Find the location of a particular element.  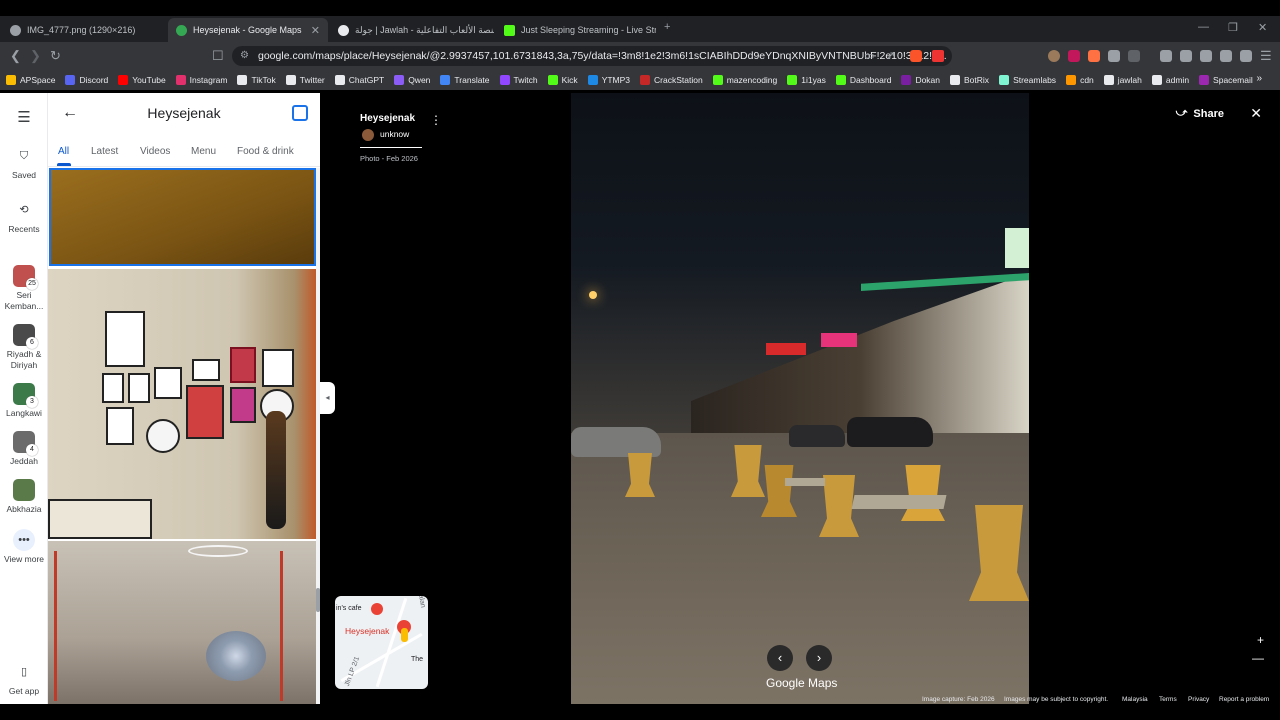

bookmark-admin: admin is located at coordinates (1170, 80).